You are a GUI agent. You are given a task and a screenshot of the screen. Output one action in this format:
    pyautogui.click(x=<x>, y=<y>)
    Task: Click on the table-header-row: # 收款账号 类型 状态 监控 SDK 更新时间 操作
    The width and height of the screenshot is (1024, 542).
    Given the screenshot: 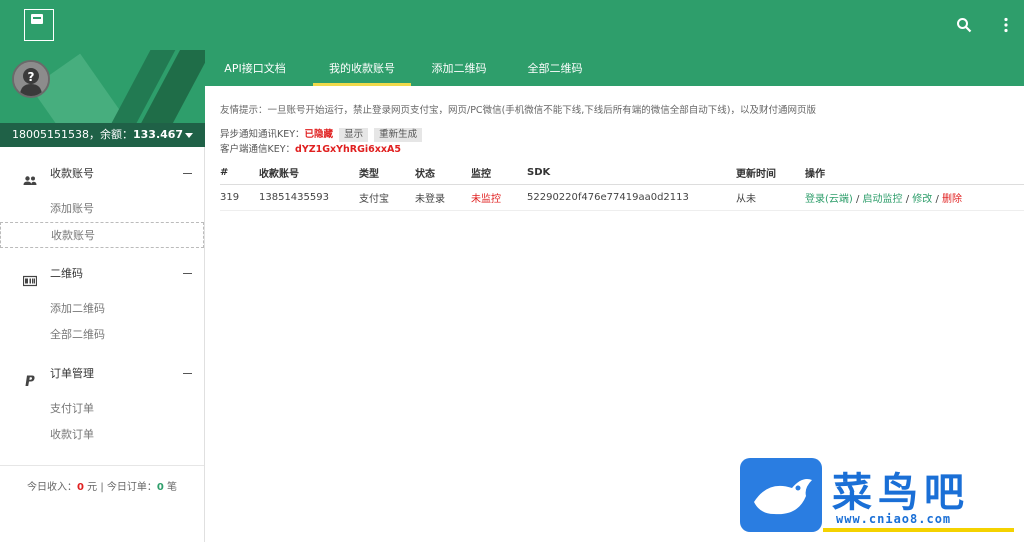 What is the action you would take?
    pyautogui.click(x=622, y=173)
    